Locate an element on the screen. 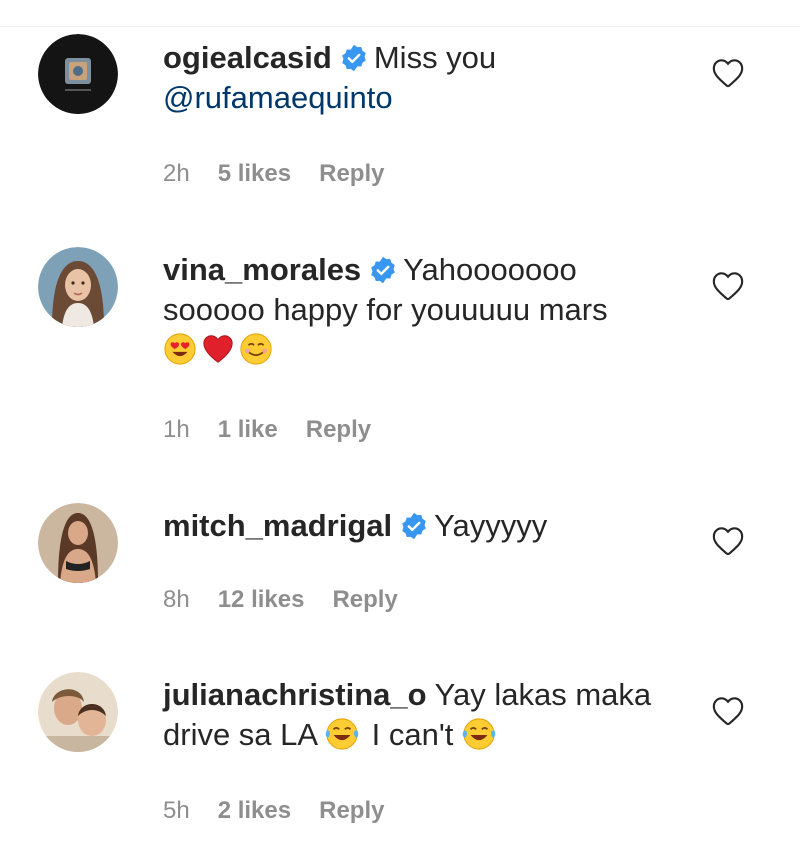 The height and width of the screenshot is (845, 800). heart-eyes-emoji-icon is located at coordinates (180, 349).